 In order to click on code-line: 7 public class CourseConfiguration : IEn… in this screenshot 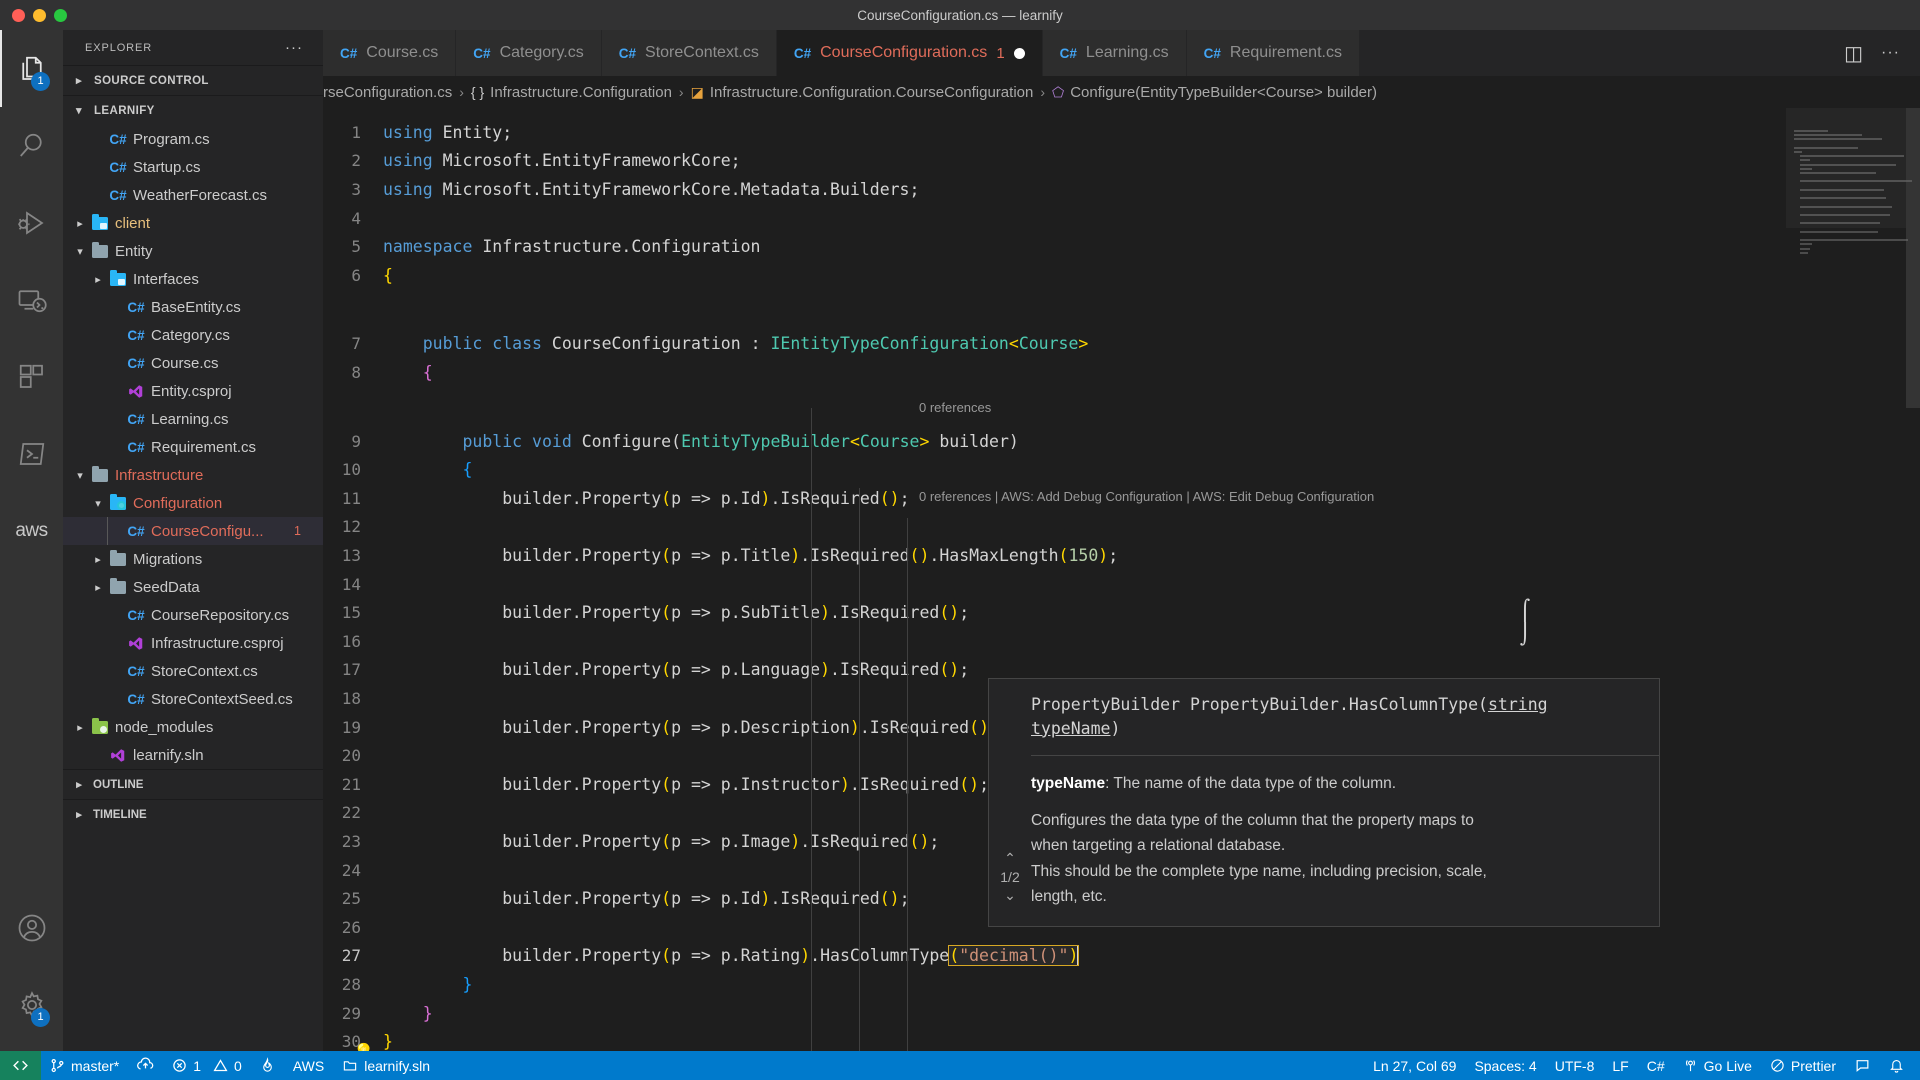, I will do `click(1121, 344)`.